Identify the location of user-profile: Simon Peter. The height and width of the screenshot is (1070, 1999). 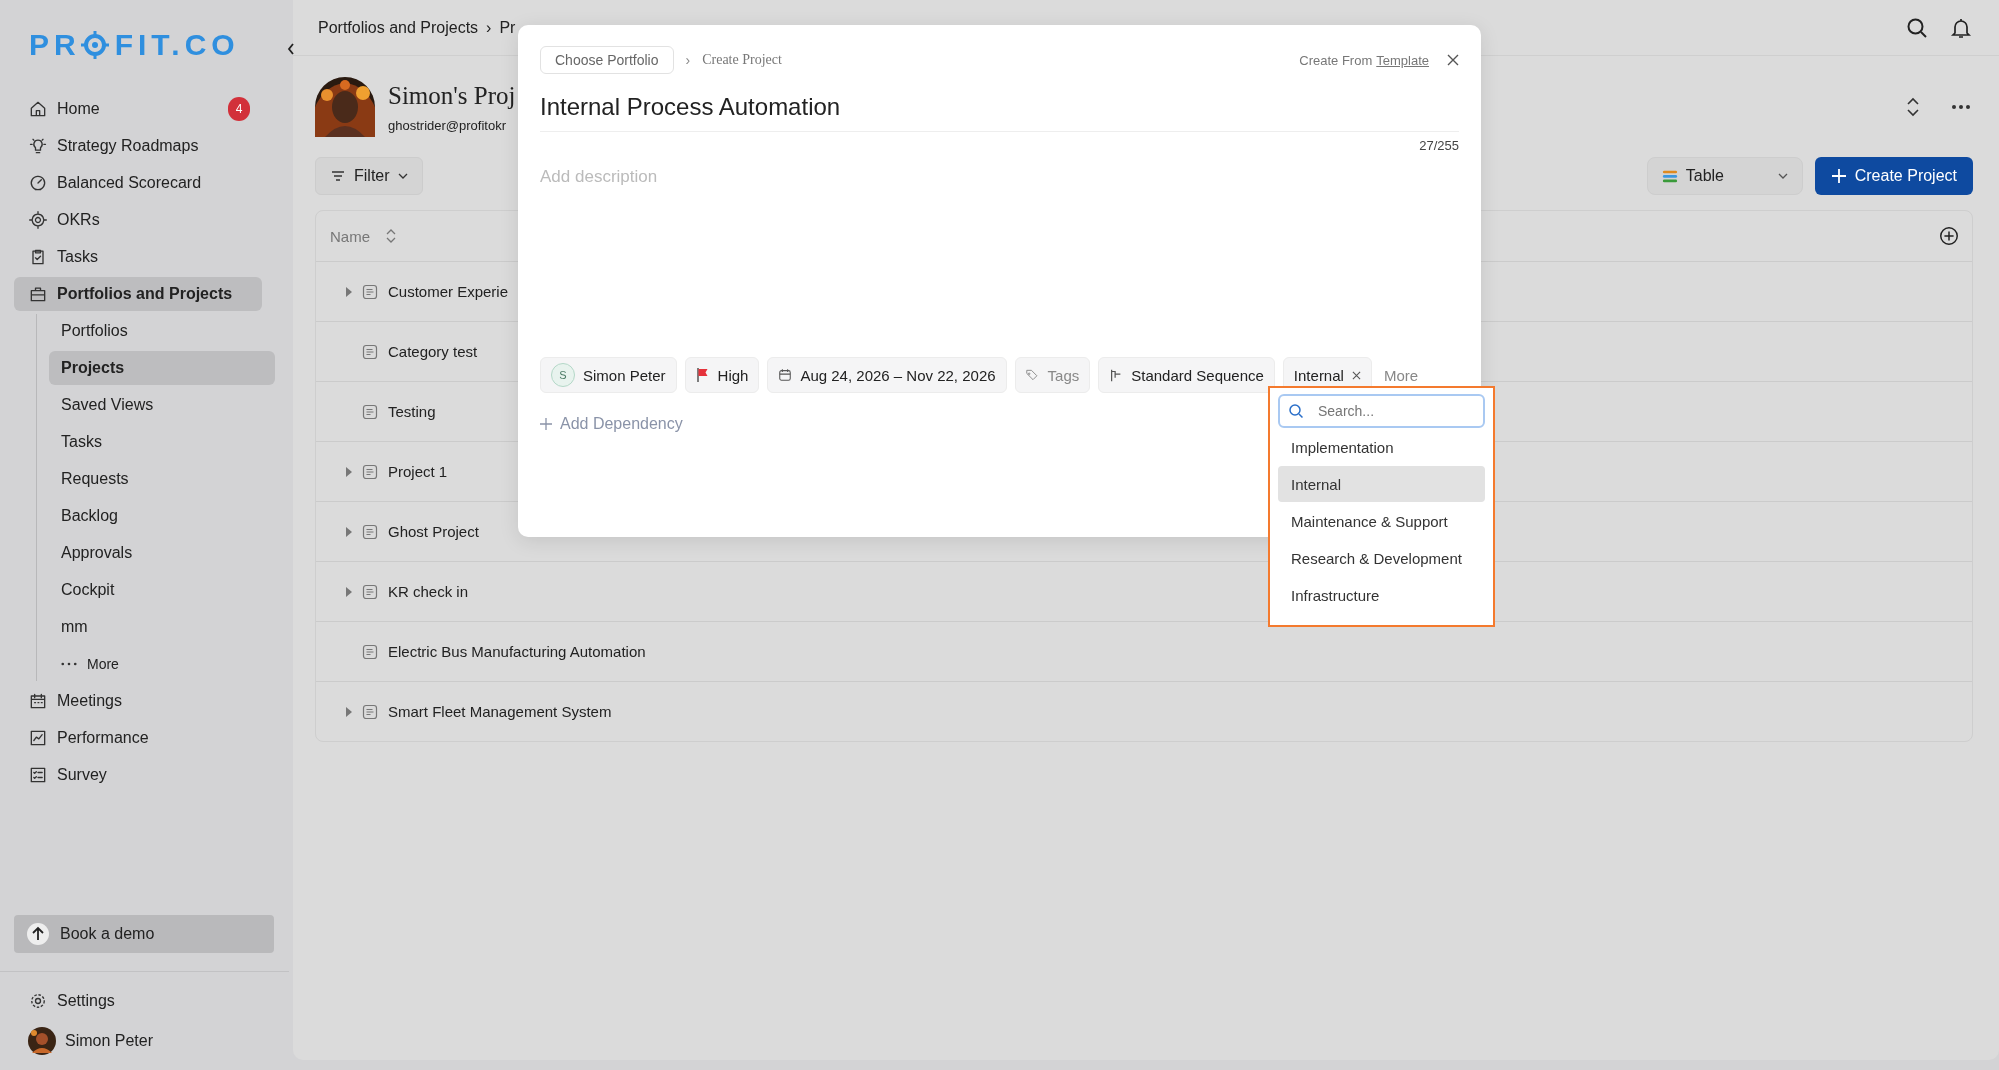
(138, 1041).